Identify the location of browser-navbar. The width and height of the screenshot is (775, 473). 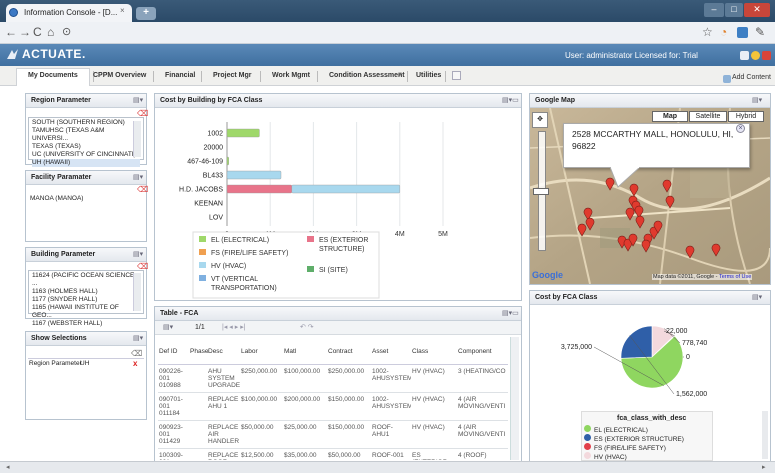
(387, 33).